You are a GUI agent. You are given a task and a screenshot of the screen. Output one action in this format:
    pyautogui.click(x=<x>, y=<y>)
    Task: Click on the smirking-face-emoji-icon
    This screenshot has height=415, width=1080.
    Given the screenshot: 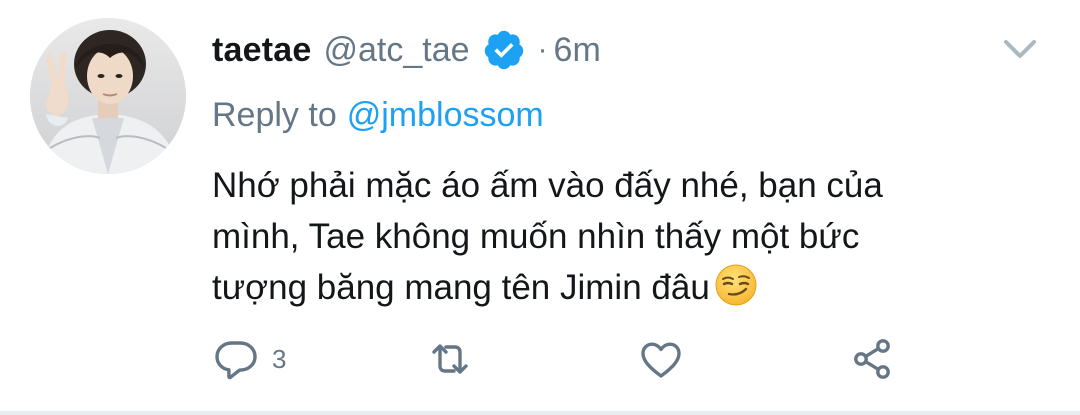 What is the action you would take?
    pyautogui.click(x=736, y=285)
    